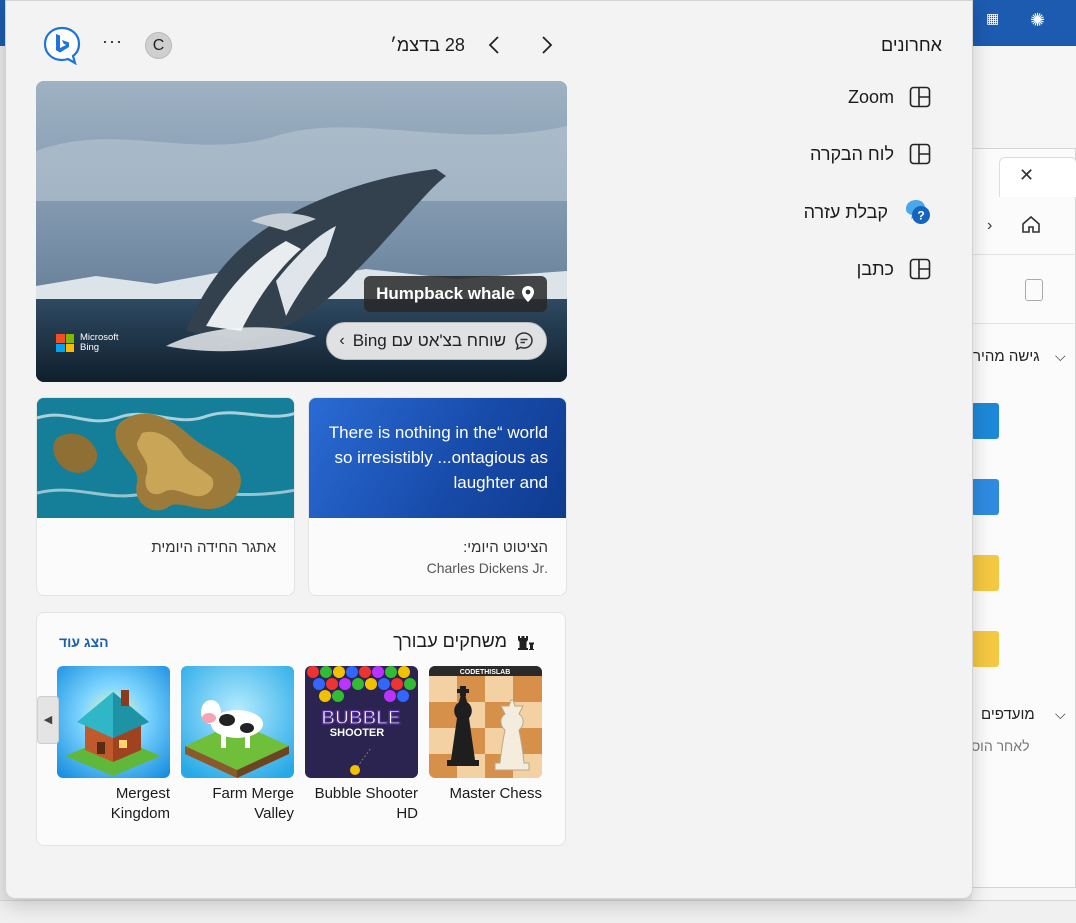 The image size is (1076, 923). What do you see at coordinates (357, 733) in the screenshot?
I see `bubble-logo-text: SHOOTER` at bounding box center [357, 733].